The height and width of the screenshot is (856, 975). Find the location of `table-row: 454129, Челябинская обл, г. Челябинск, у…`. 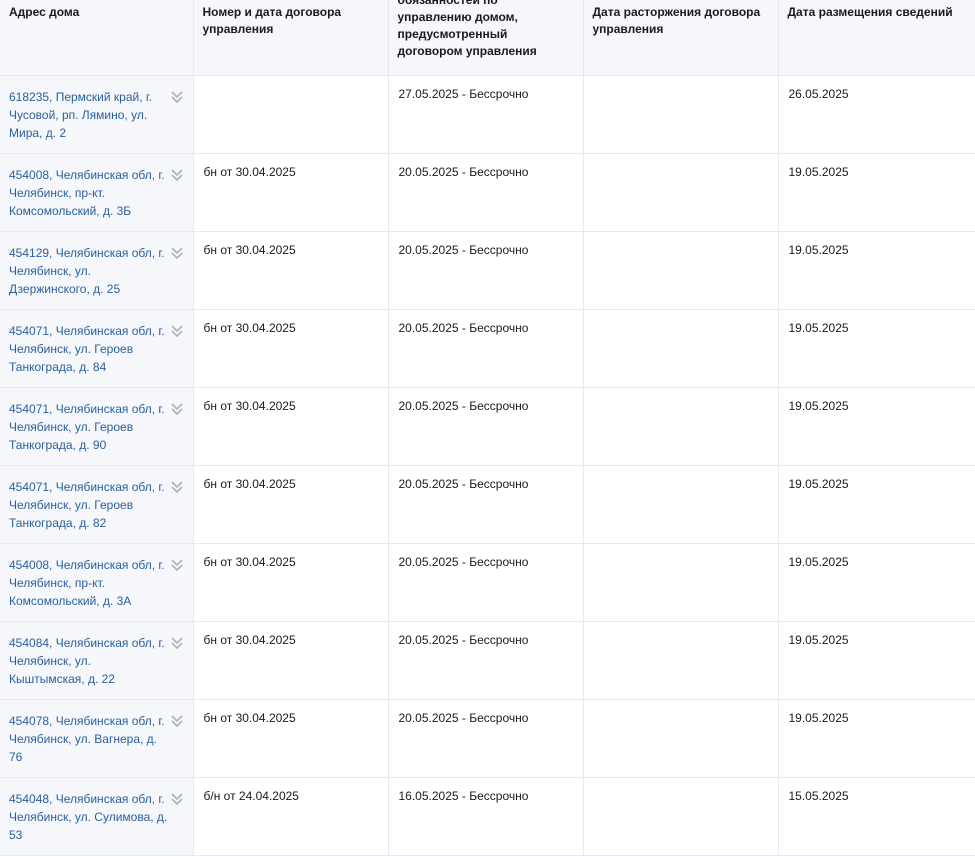

table-row: 454129, Челябинская обл, г. Челябинск, у… is located at coordinates (487, 270).